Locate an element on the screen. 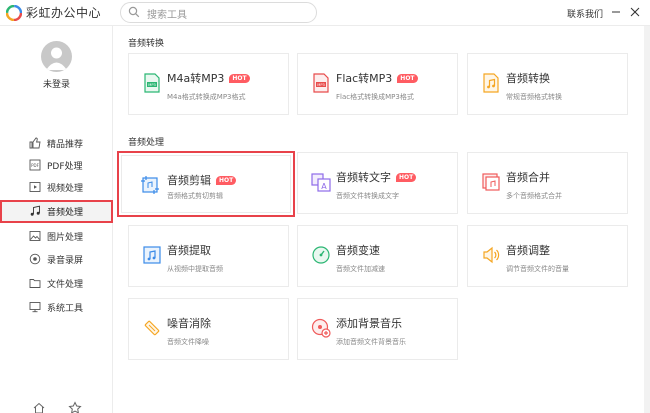  sidebar-item-audio: 音频处理 is located at coordinates (56, 211).